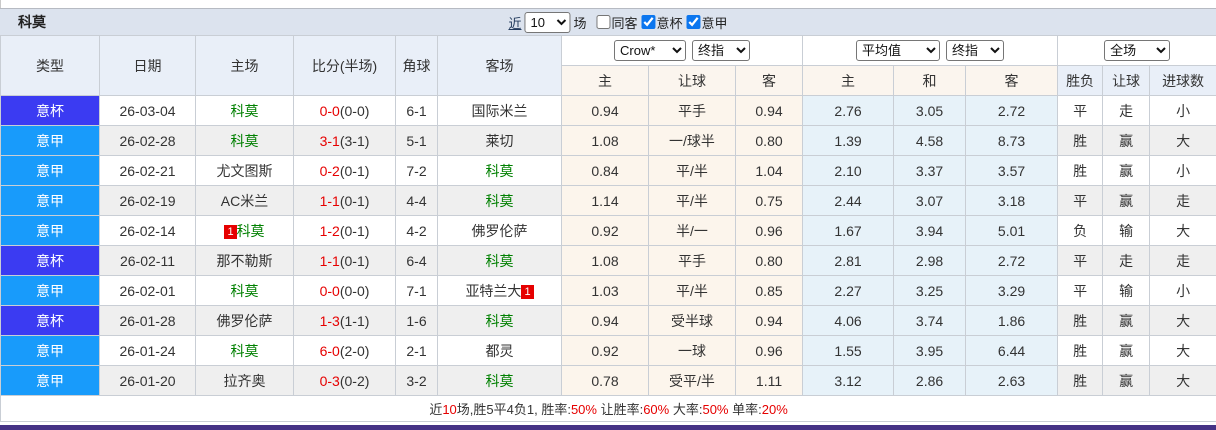 Image resolution: width=1216 pixels, height=430 pixels. Describe the element at coordinates (244, 260) in the screenshot. I see `team-name: 那不勒斯` at that location.